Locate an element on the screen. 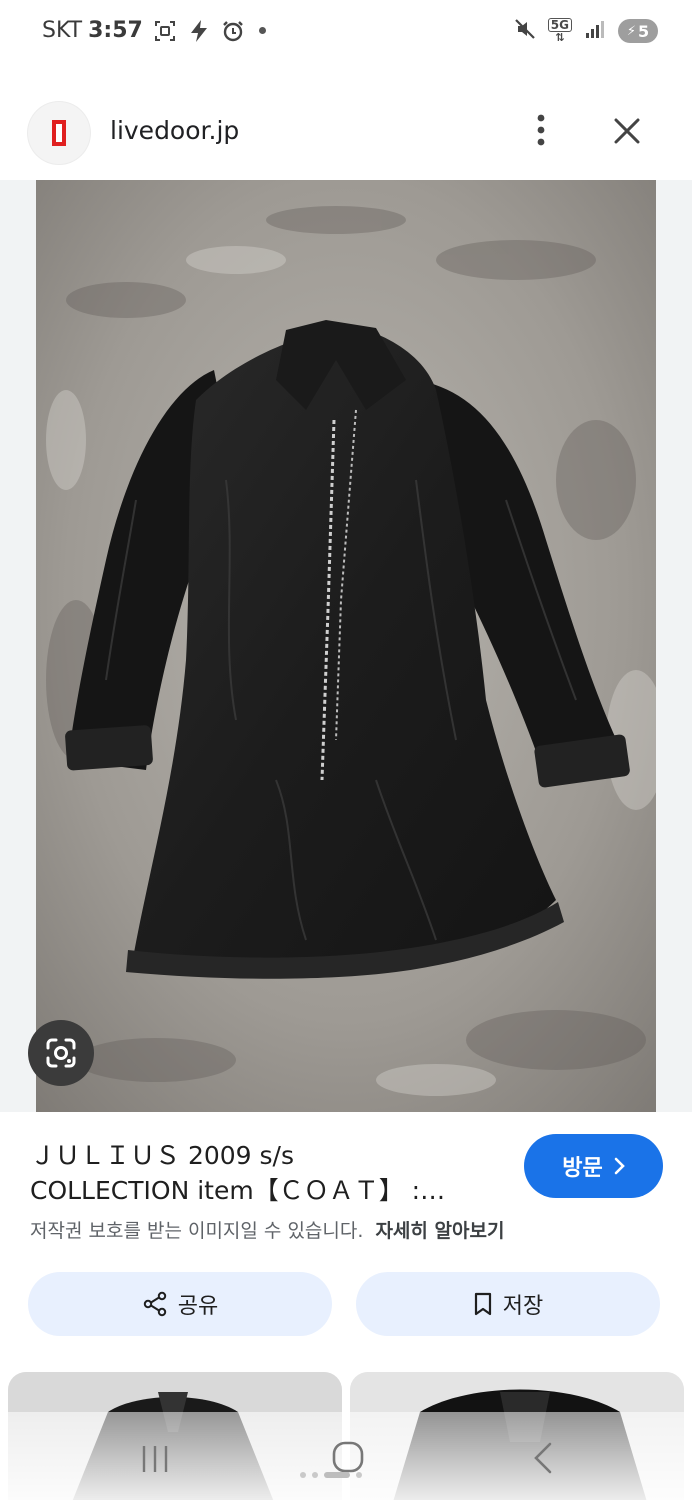 This screenshot has height=1500, width=692. carrier-label: SKT is located at coordinates (62, 30).